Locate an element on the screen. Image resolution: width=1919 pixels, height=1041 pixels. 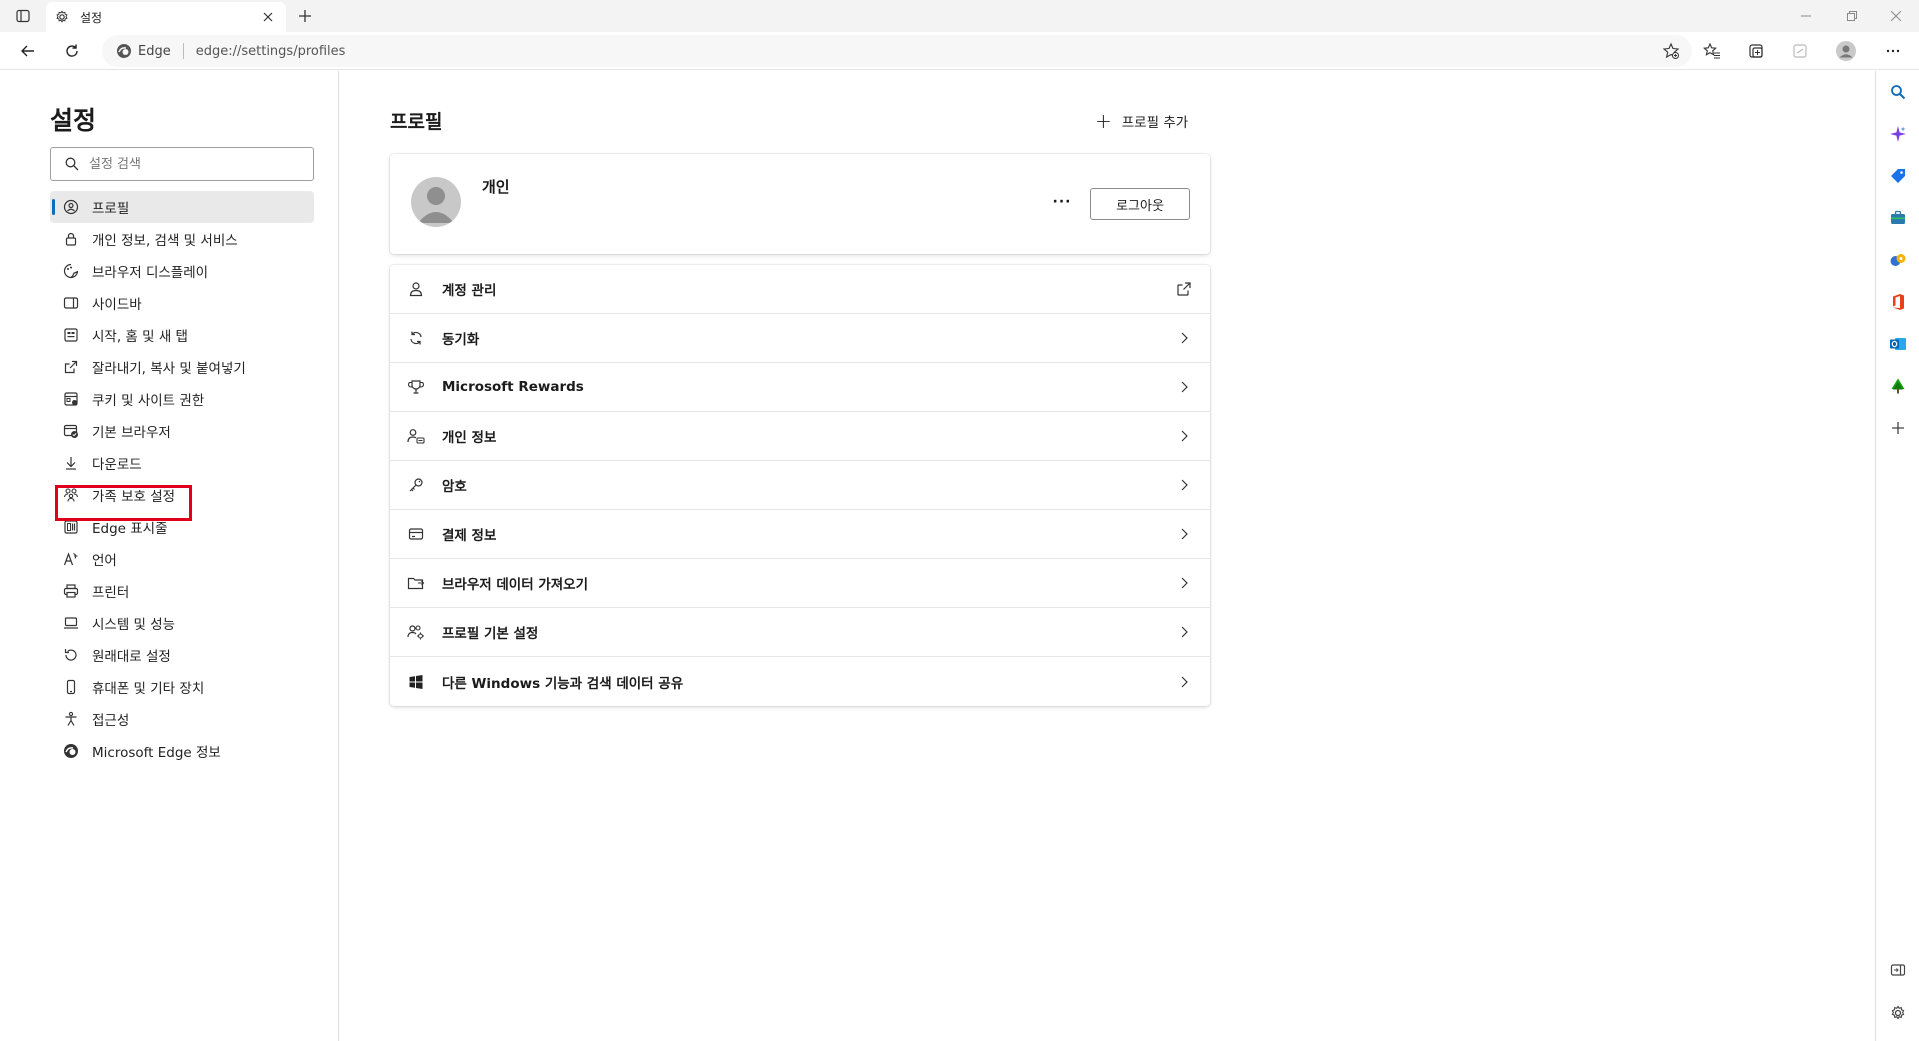
row-manage-account: 계정 관리 is located at coordinates (800, 289).